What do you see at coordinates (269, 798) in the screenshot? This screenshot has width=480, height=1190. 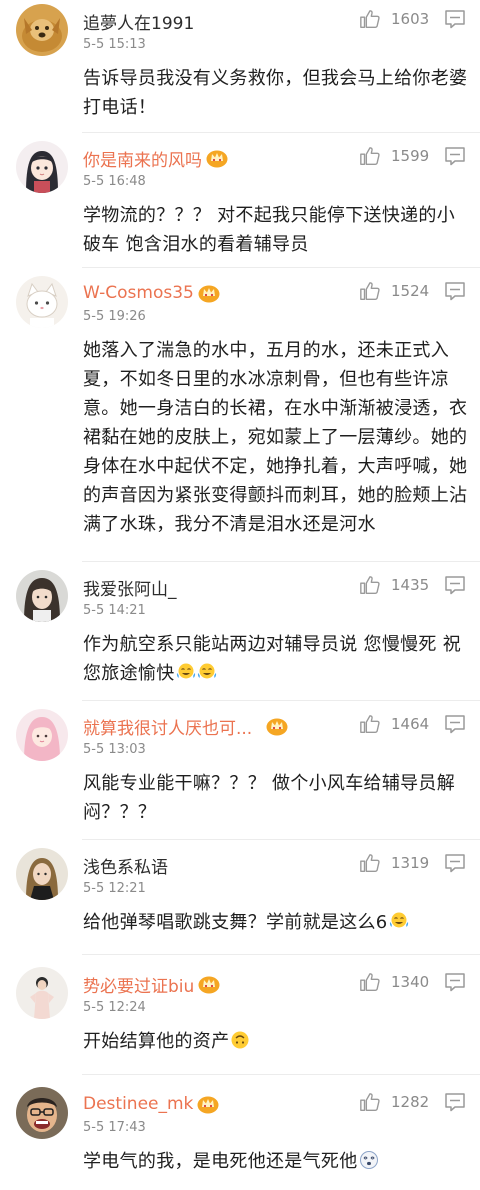 I see `comment-text: 风能专业能干嘛？？？ 做个小风车给辅导员解闷？？？` at bounding box center [269, 798].